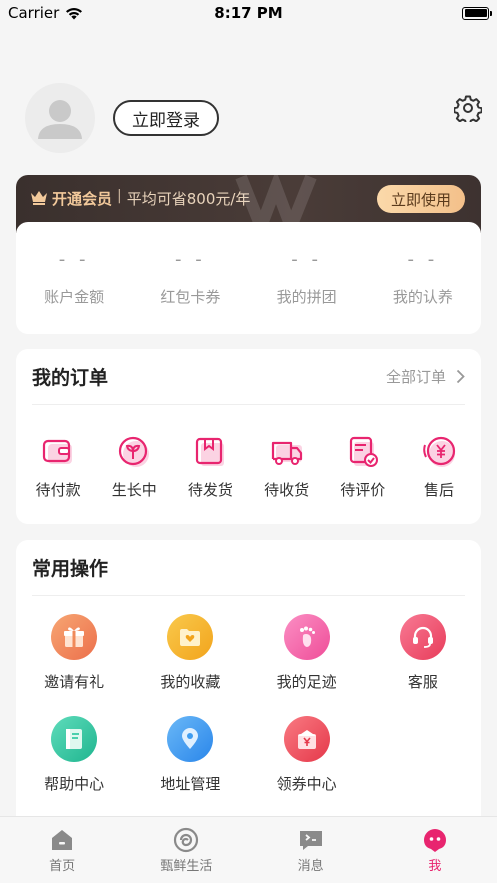  Describe the element at coordinates (415, 377) in the screenshot. I see `all-orders-label: 全部订单` at that location.